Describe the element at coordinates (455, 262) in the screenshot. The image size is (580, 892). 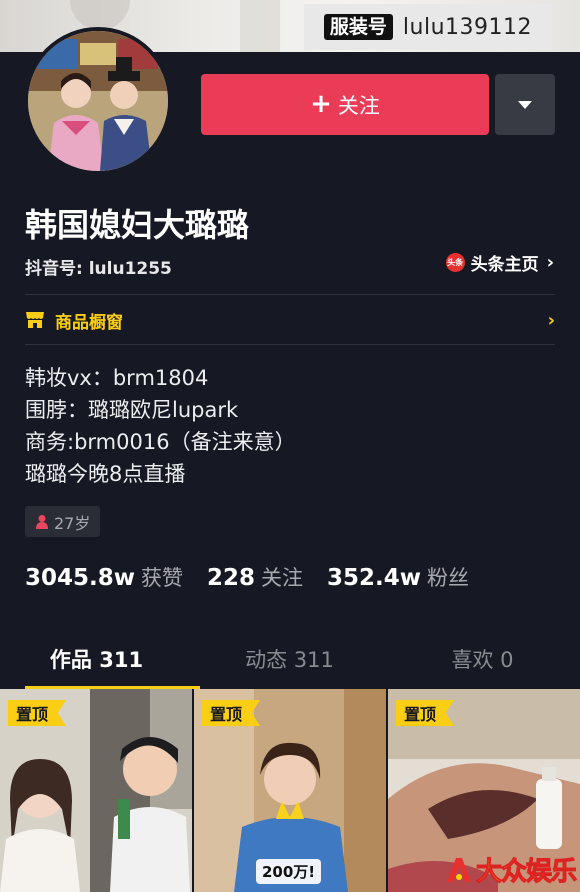
I see `toutiao-icon: 头条` at that location.